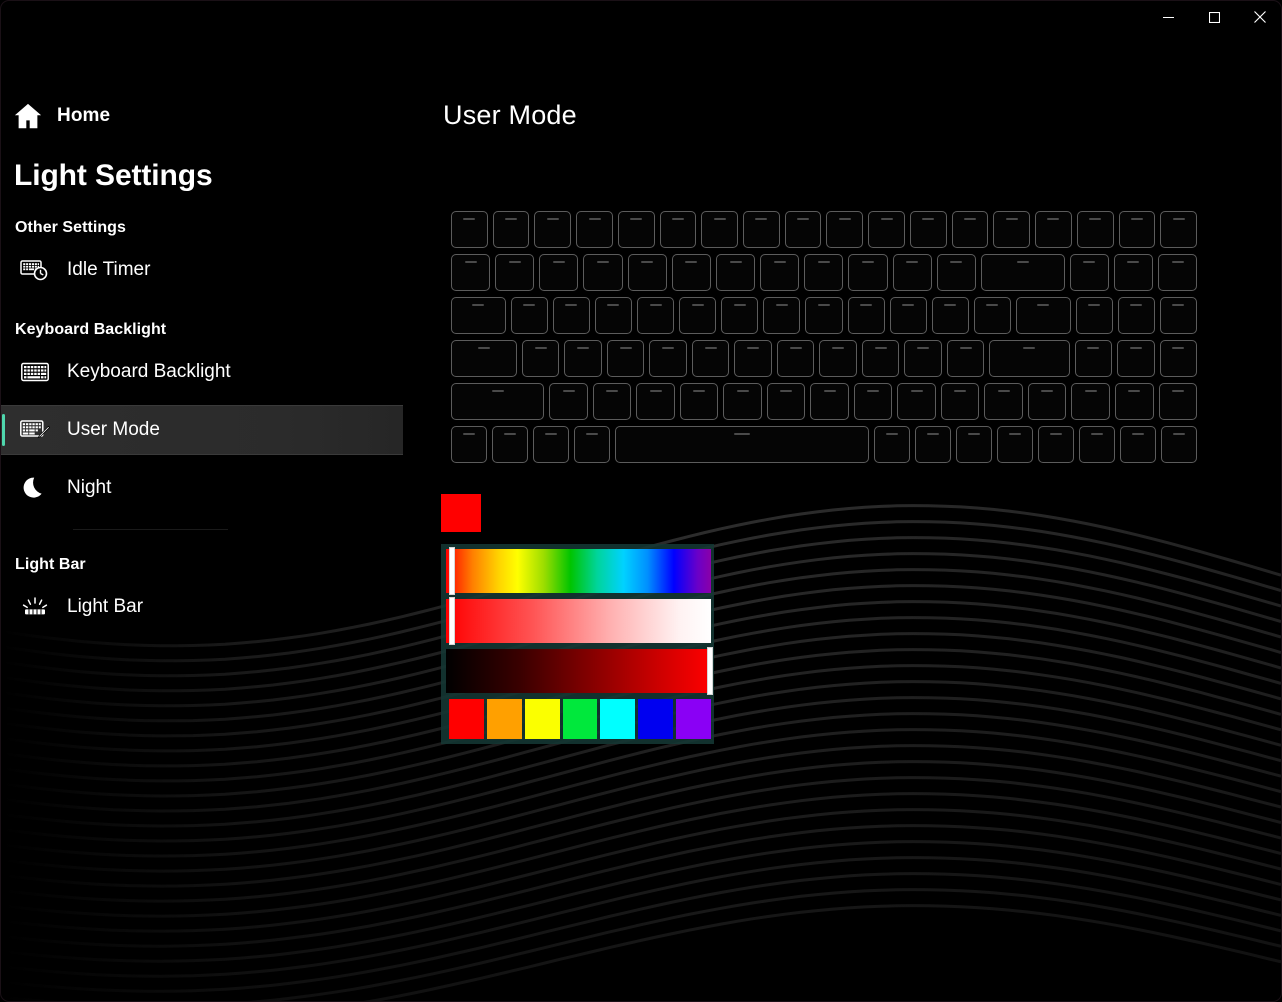  I want to click on hue-slider-thumb, so click(452, 571).